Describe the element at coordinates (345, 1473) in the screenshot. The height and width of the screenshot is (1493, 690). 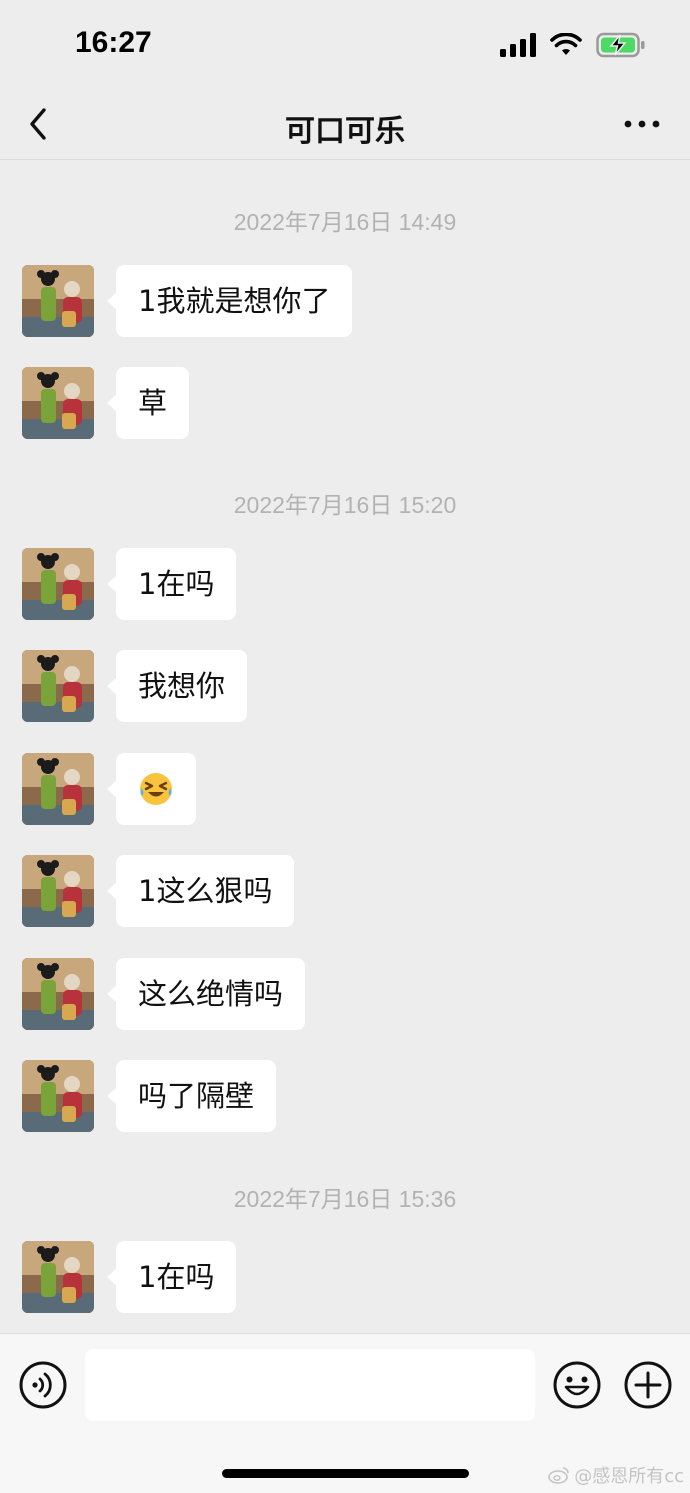
I see `home-indicator` at that location.